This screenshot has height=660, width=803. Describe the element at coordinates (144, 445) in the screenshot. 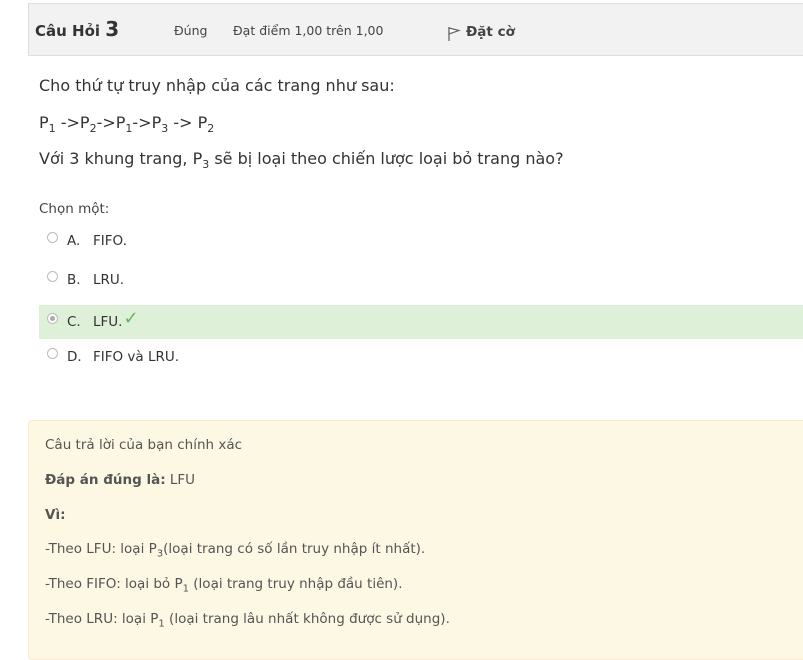

I see `general-feedback: Câu trả lời của bạn chính xác` at that location.